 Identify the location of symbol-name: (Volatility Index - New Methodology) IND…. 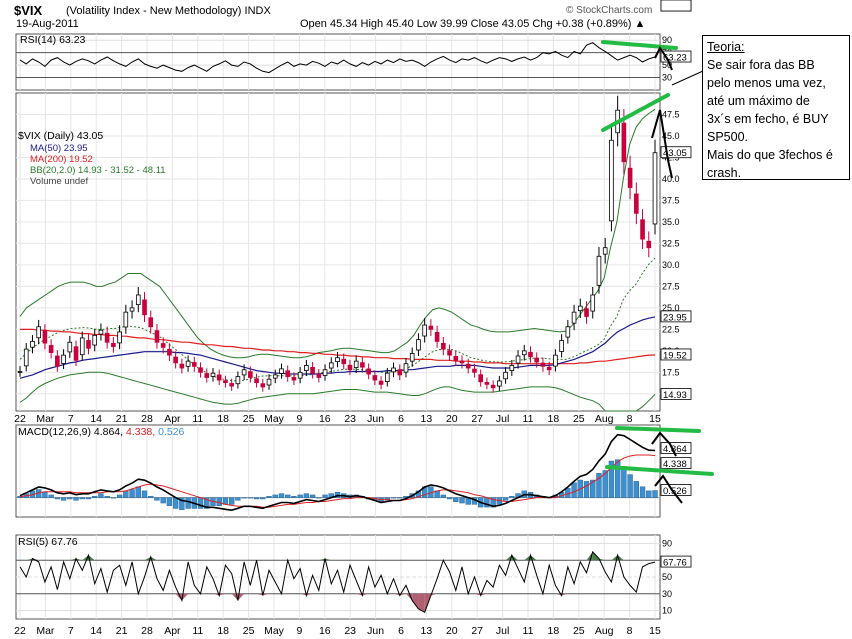
(168, 11).